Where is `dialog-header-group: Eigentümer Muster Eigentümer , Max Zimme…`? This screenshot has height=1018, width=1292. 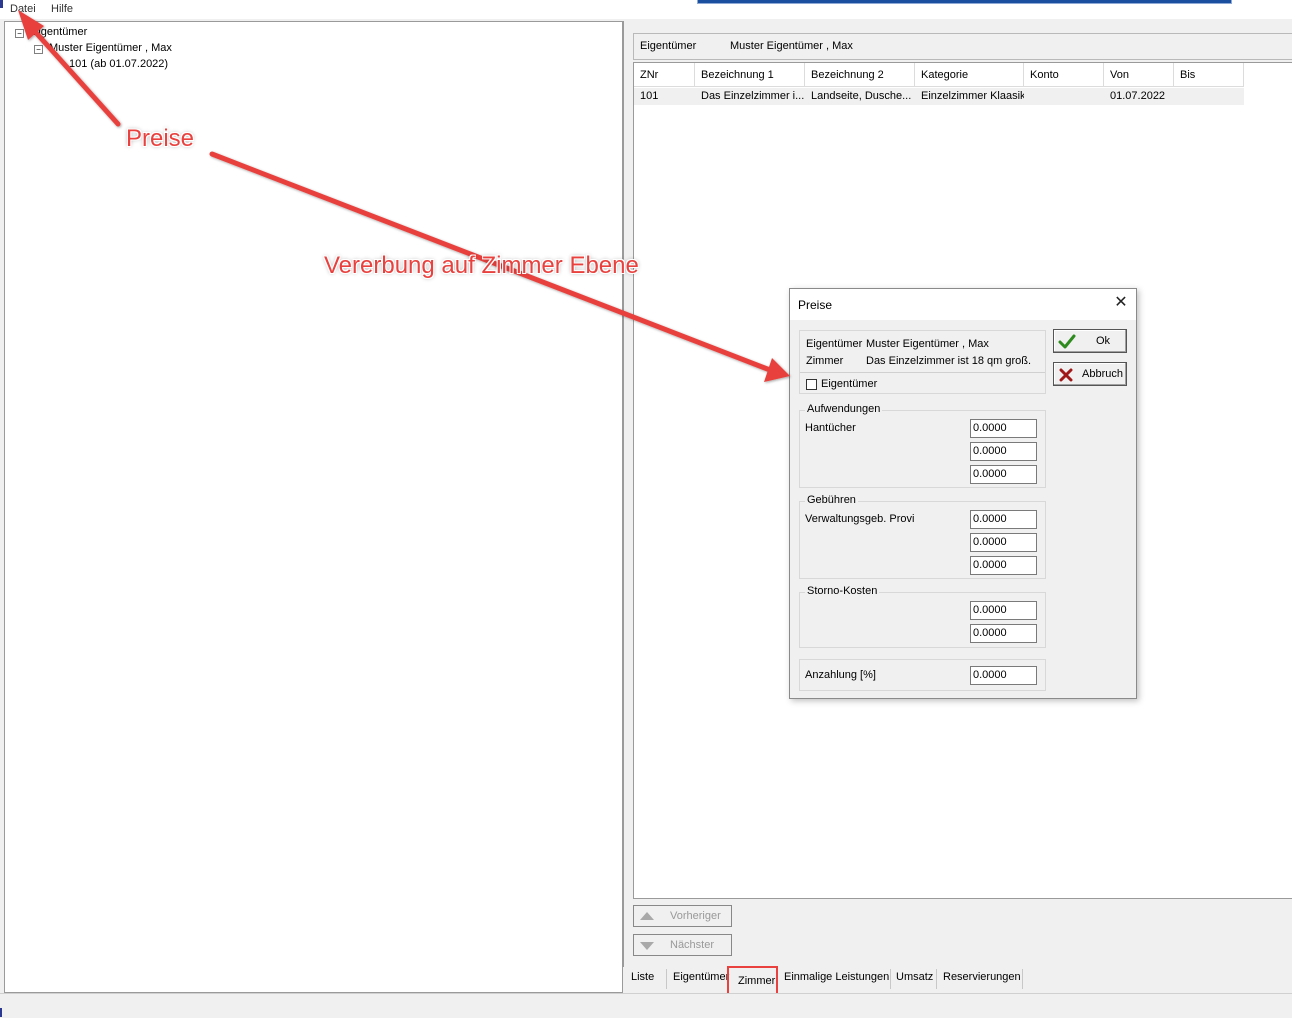
dialog-header-group: Eigentümer Muster Eigentümer , Max Zimme… is located at coordinates (922, 362).